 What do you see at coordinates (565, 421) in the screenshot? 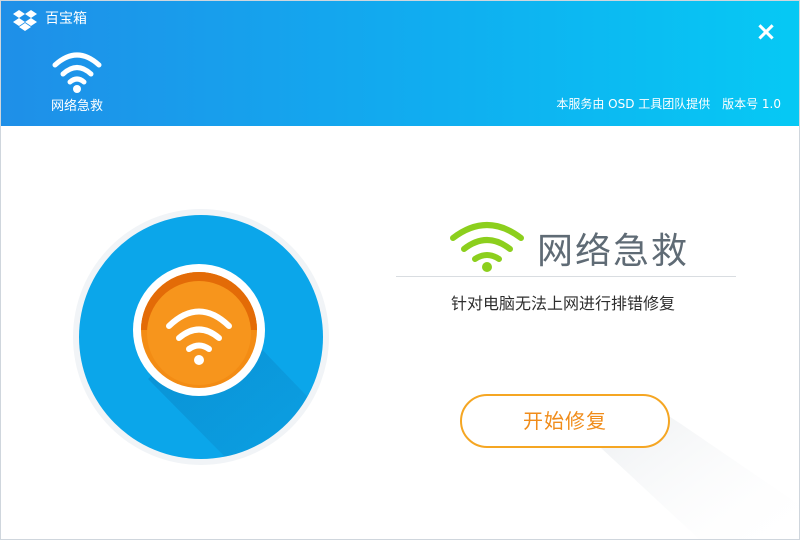
I see `start-repair-button: 开始修复` at bounding box center [565, 421].